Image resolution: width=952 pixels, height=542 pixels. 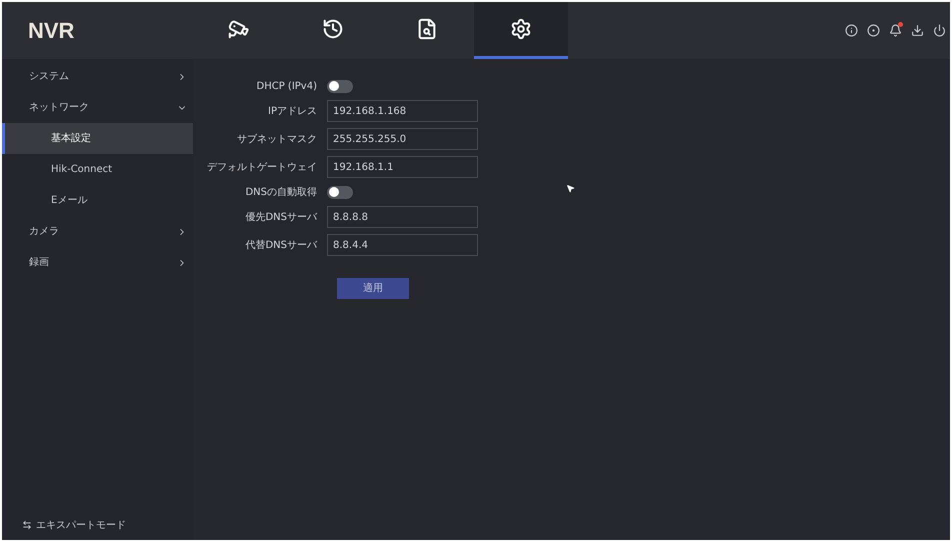 I want to click on input-field: 8.8.4.4, so click(x=402, y=245).